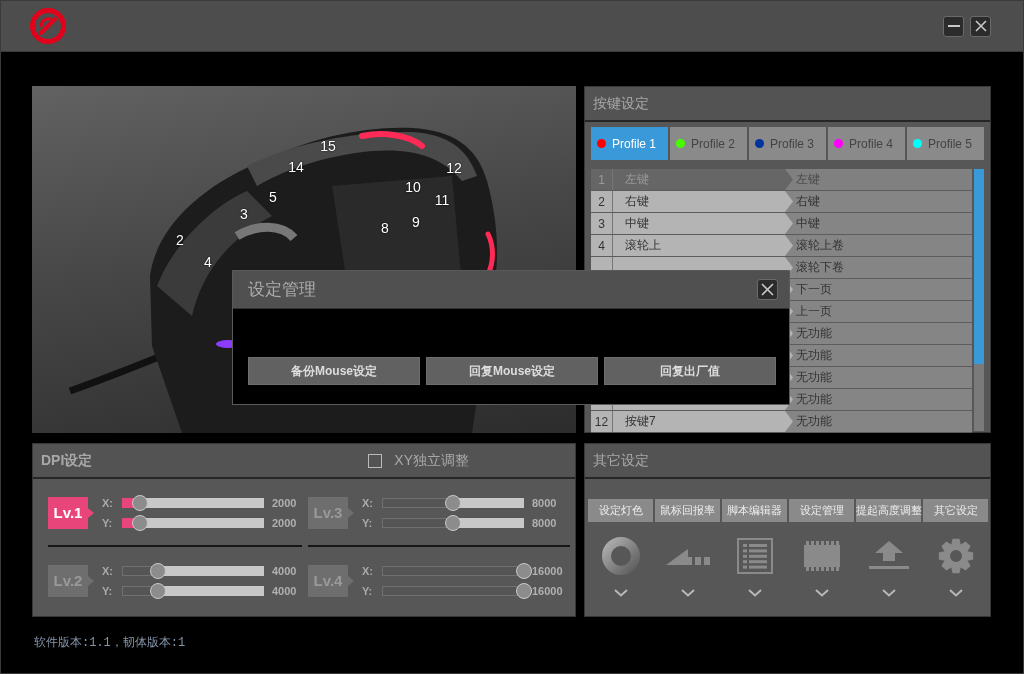 This screenshot has width=1024, height=674. What do you see at coordinates (787, 461) in the screenshot?
I see `panel-header: 其它设定` at bounding box center [787, 461].